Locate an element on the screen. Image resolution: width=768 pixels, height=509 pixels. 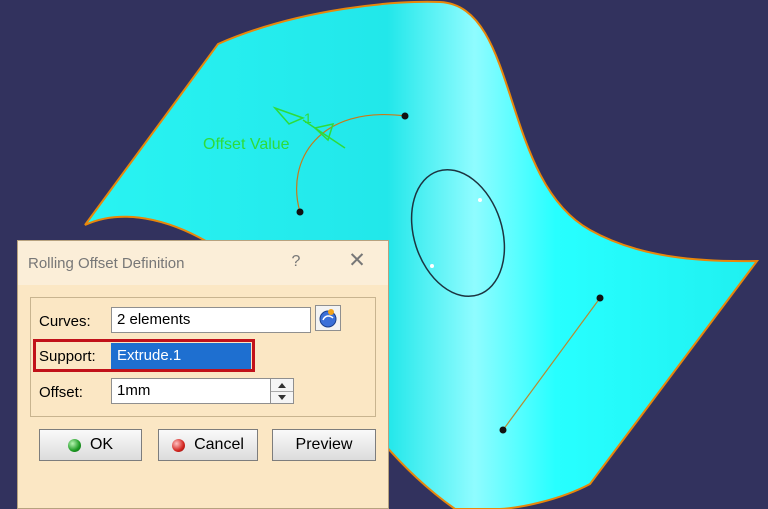
offset-annotation-label: Offset Value is located at coordinates (246, 144).